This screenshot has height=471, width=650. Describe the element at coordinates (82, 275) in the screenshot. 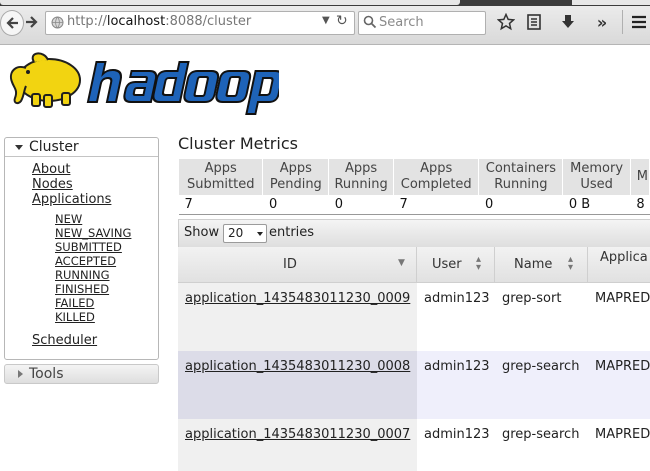

I see `state-running-link: RUNNING` at that location.